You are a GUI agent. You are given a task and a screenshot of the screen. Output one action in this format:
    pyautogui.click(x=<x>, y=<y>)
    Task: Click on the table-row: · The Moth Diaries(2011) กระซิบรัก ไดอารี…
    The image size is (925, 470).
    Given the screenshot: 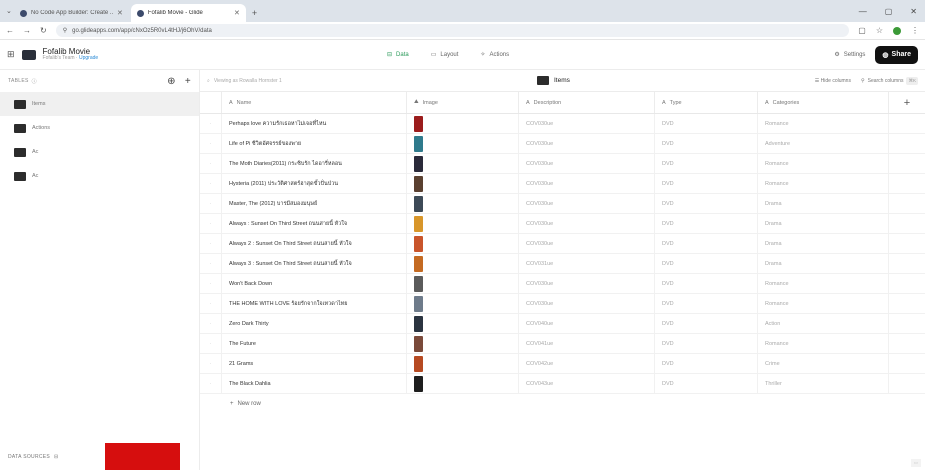 What is the action you would take?
    pyautogui.click(x=562, y=164)
    